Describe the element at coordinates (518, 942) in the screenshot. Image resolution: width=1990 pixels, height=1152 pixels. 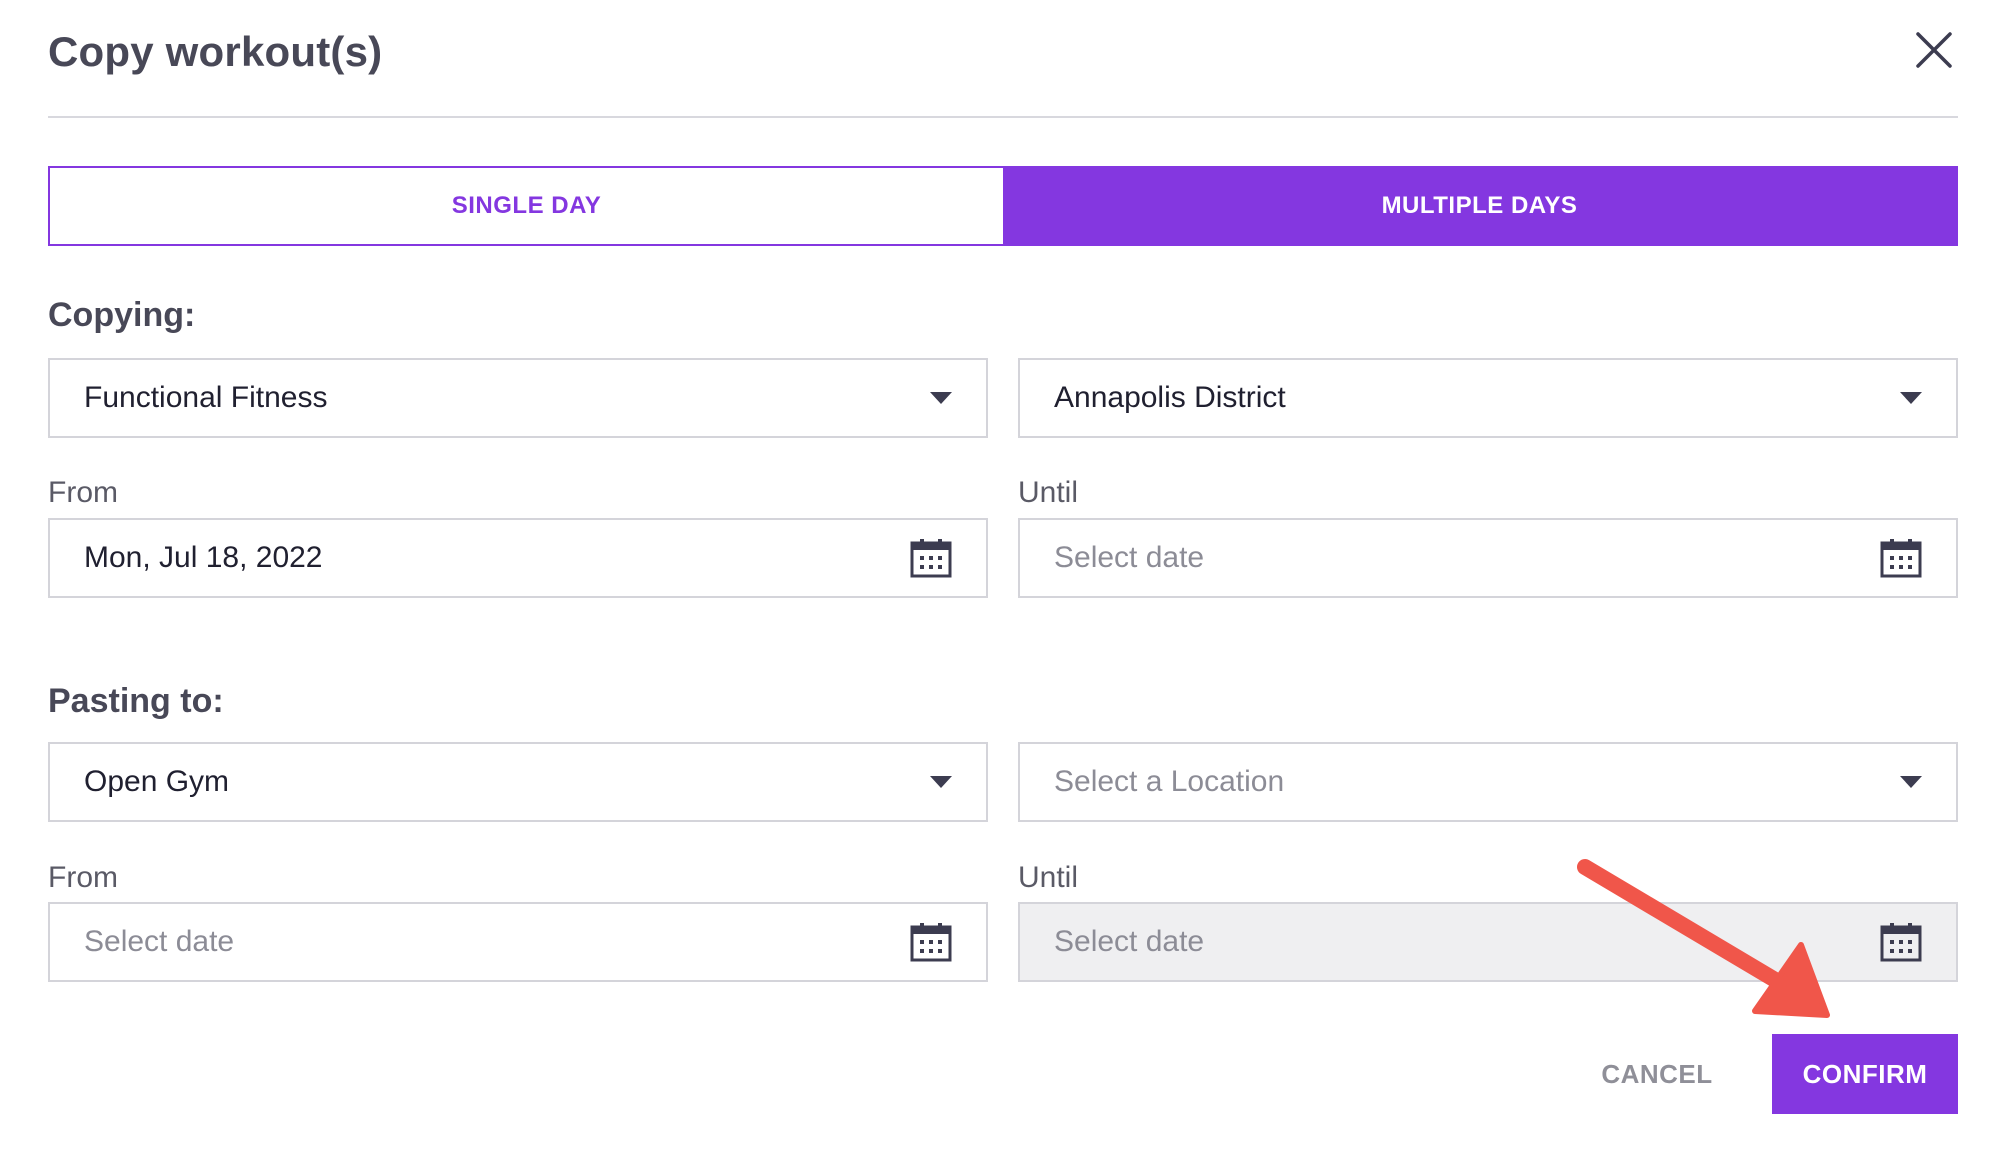
I see `pasting-from-date-input: Select date` at that location.